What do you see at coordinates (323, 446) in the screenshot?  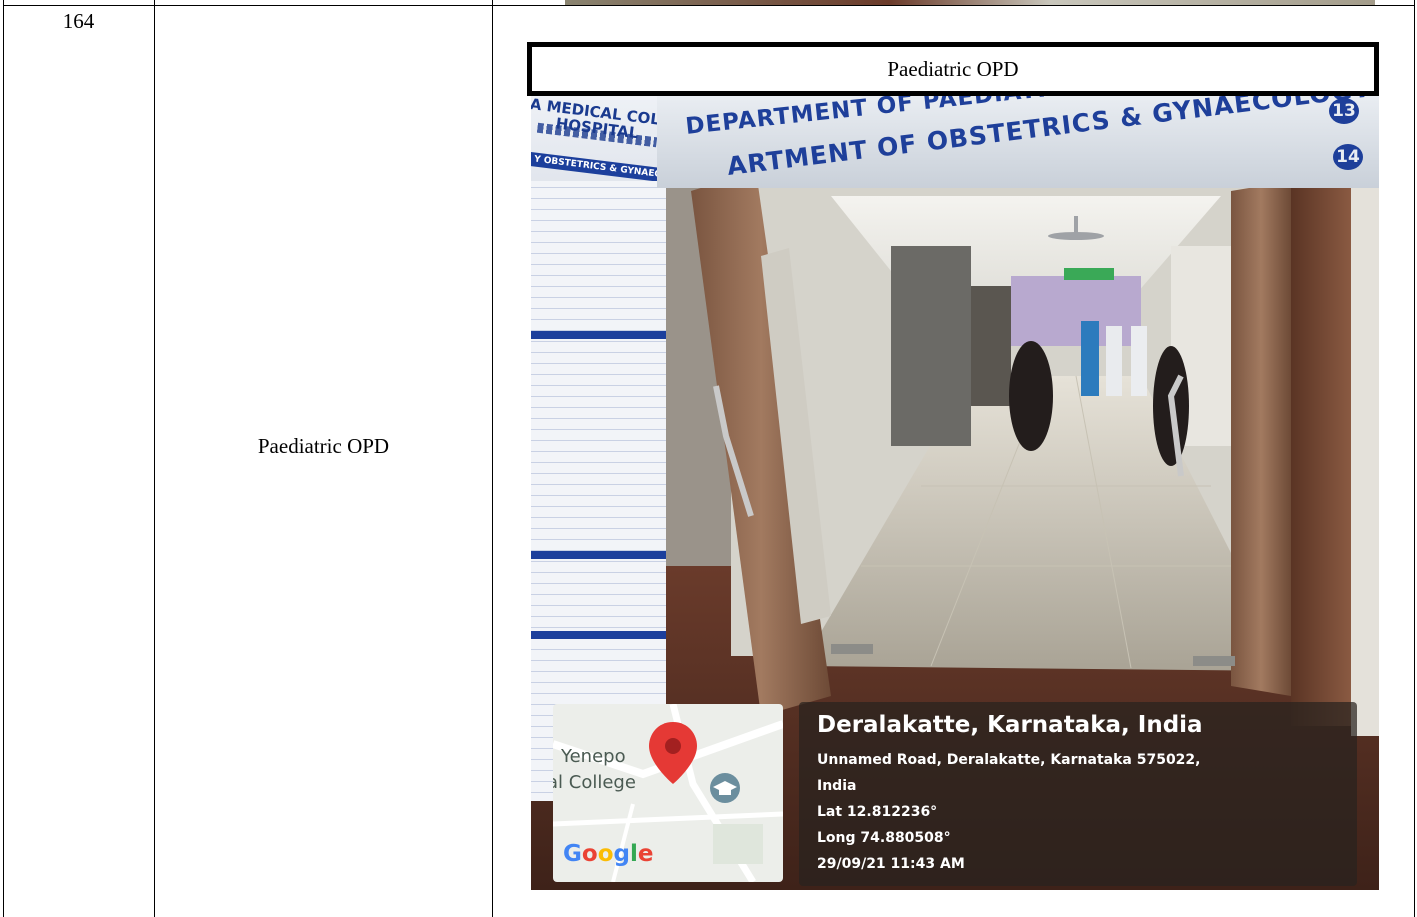 I see `row-label: Paediatric OPD` at bounding box center [323, 446].